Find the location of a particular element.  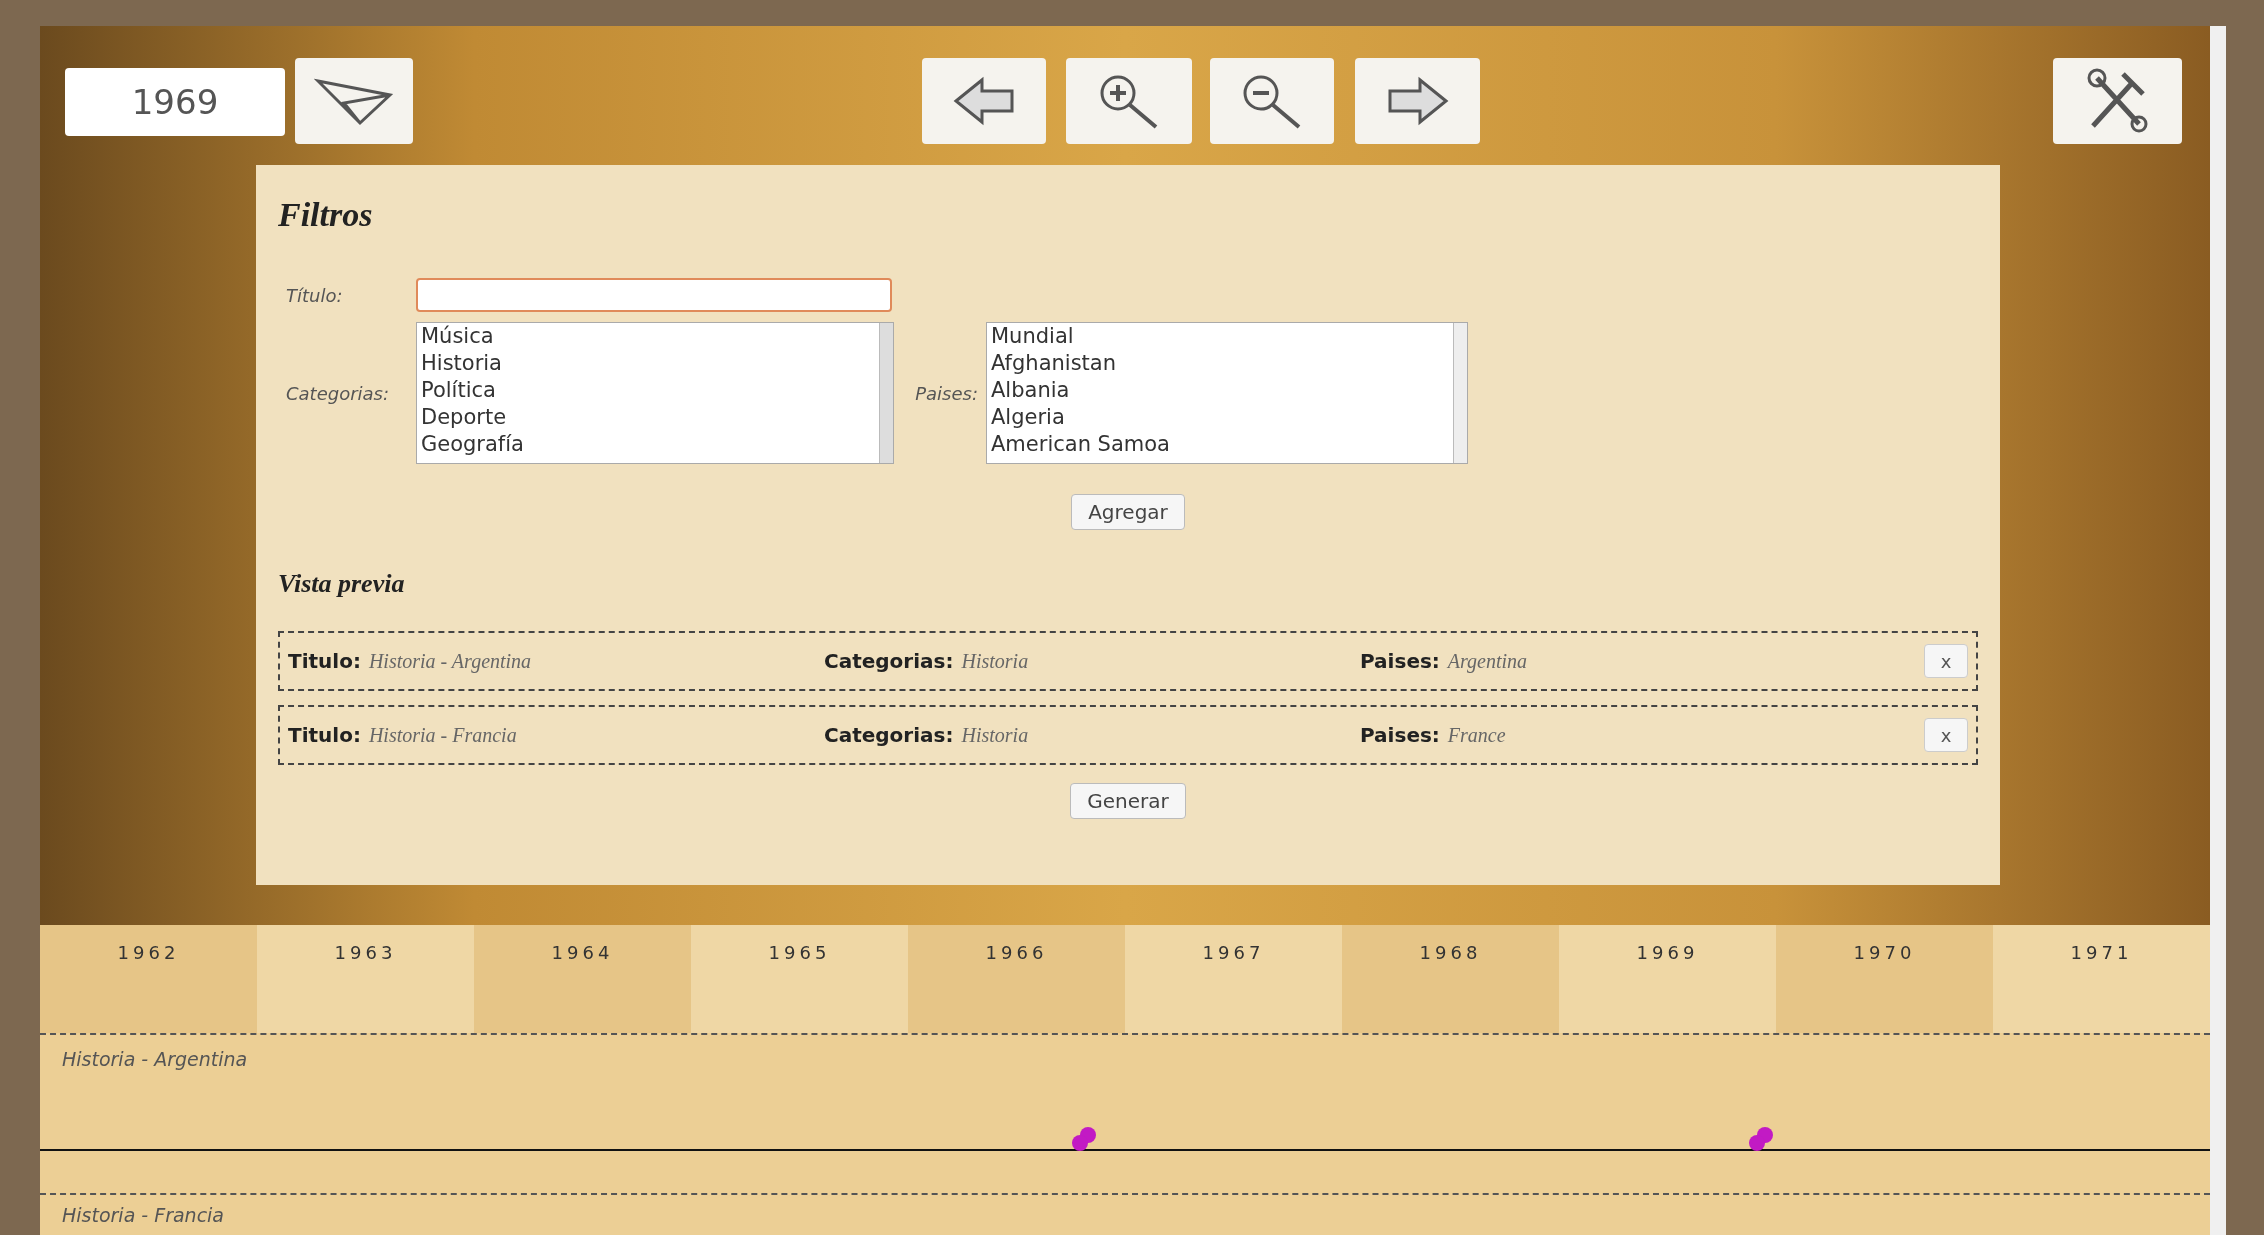

countries-listbox: Mundial Afghanistan Albania Algeria American Samoa is located at coordinates (1227, 393).